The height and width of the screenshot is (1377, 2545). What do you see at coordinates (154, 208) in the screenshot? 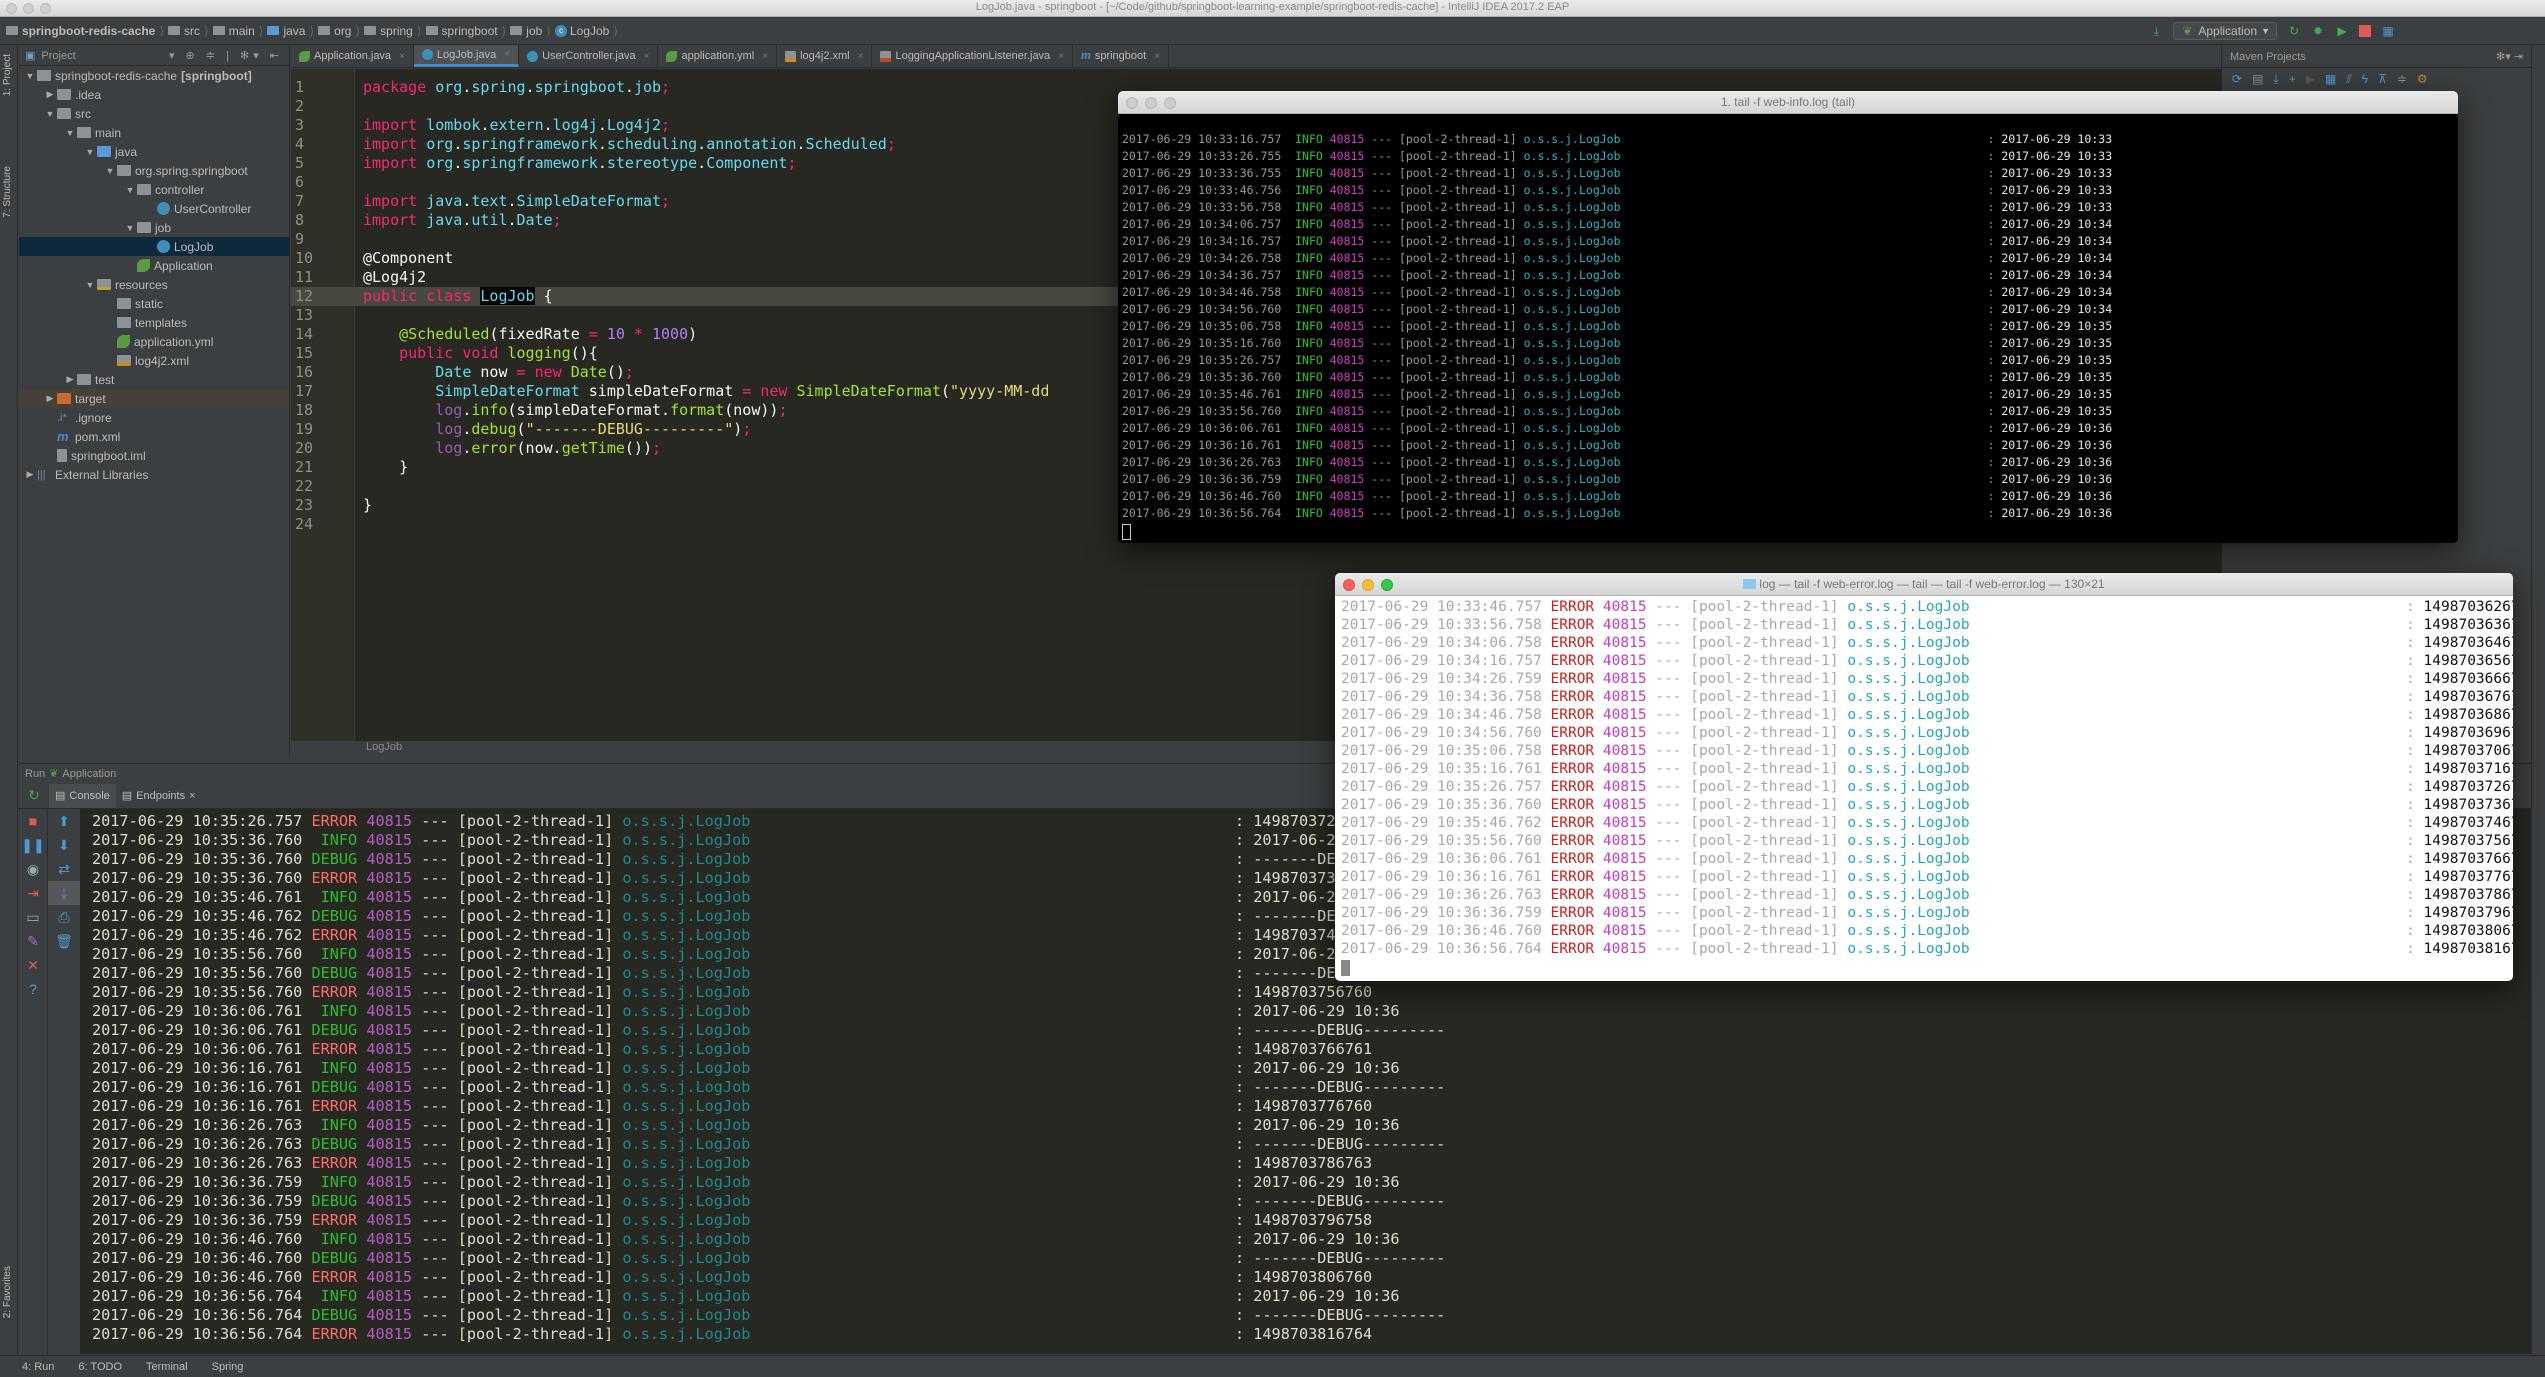
I see `tree-item: UserController` at bounding box center [154, 208].